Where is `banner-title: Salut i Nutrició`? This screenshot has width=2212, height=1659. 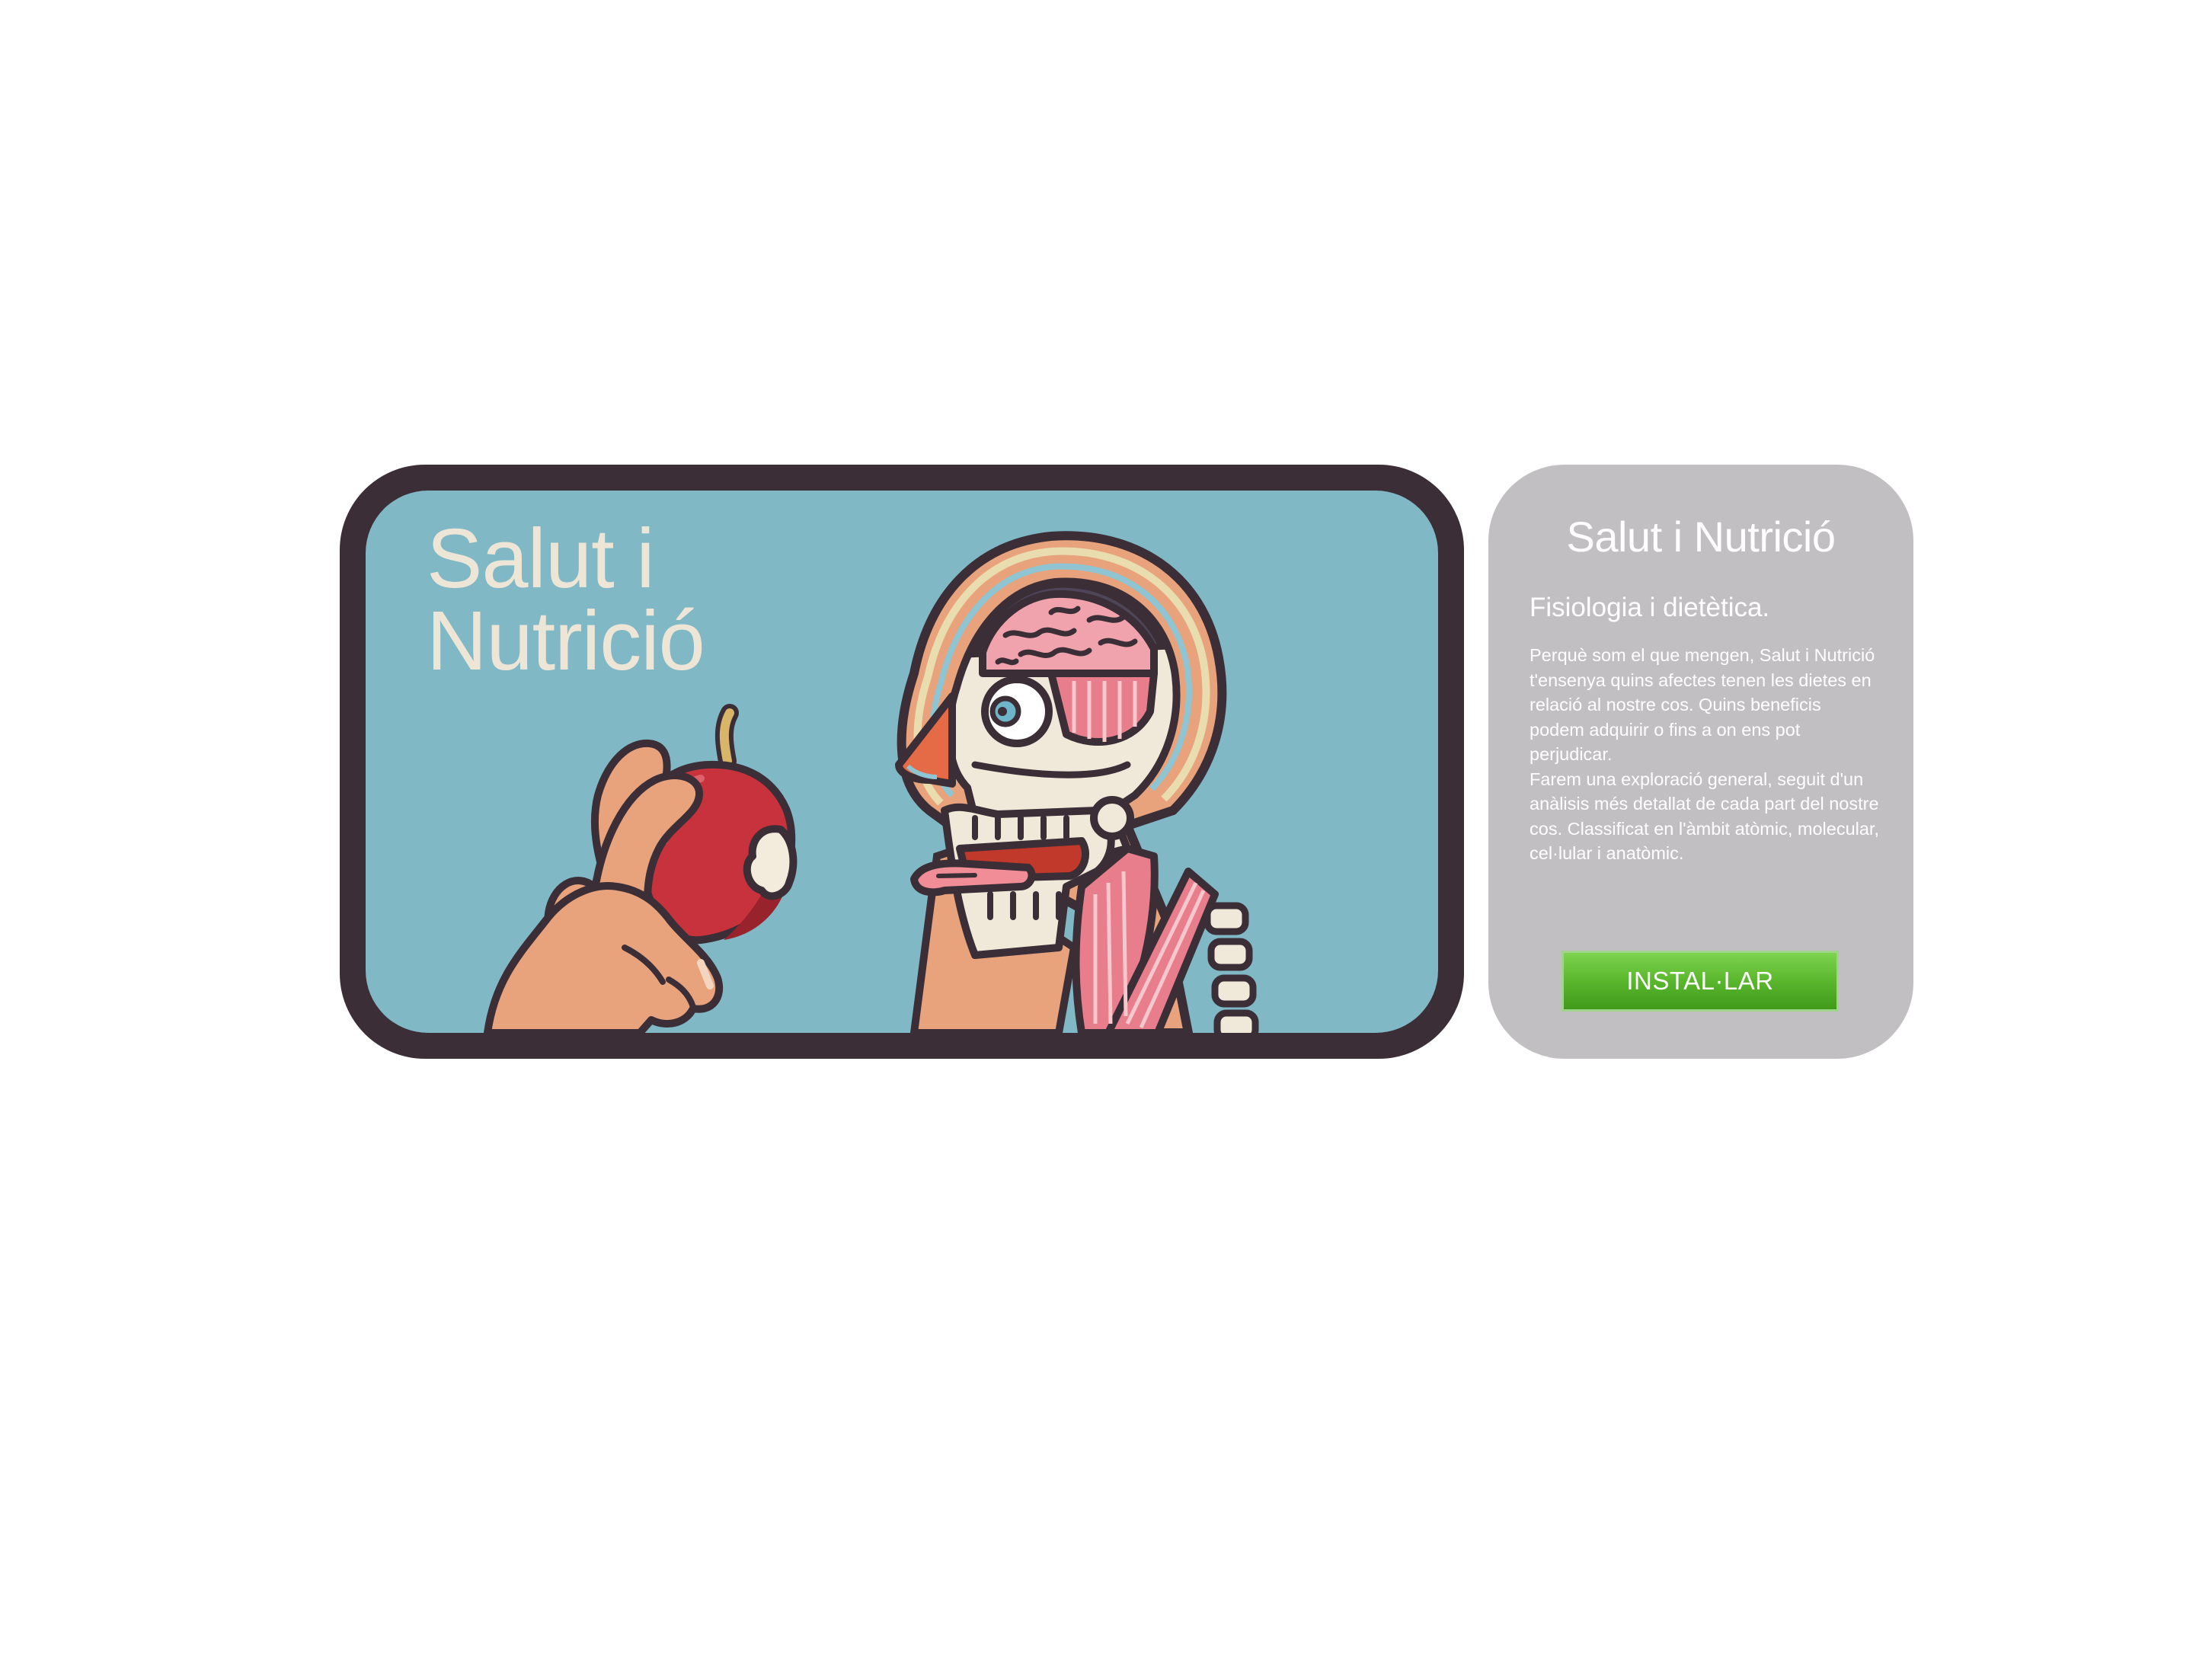
banner-title: Salut i Nutrició is located at coordinates (566, 600).